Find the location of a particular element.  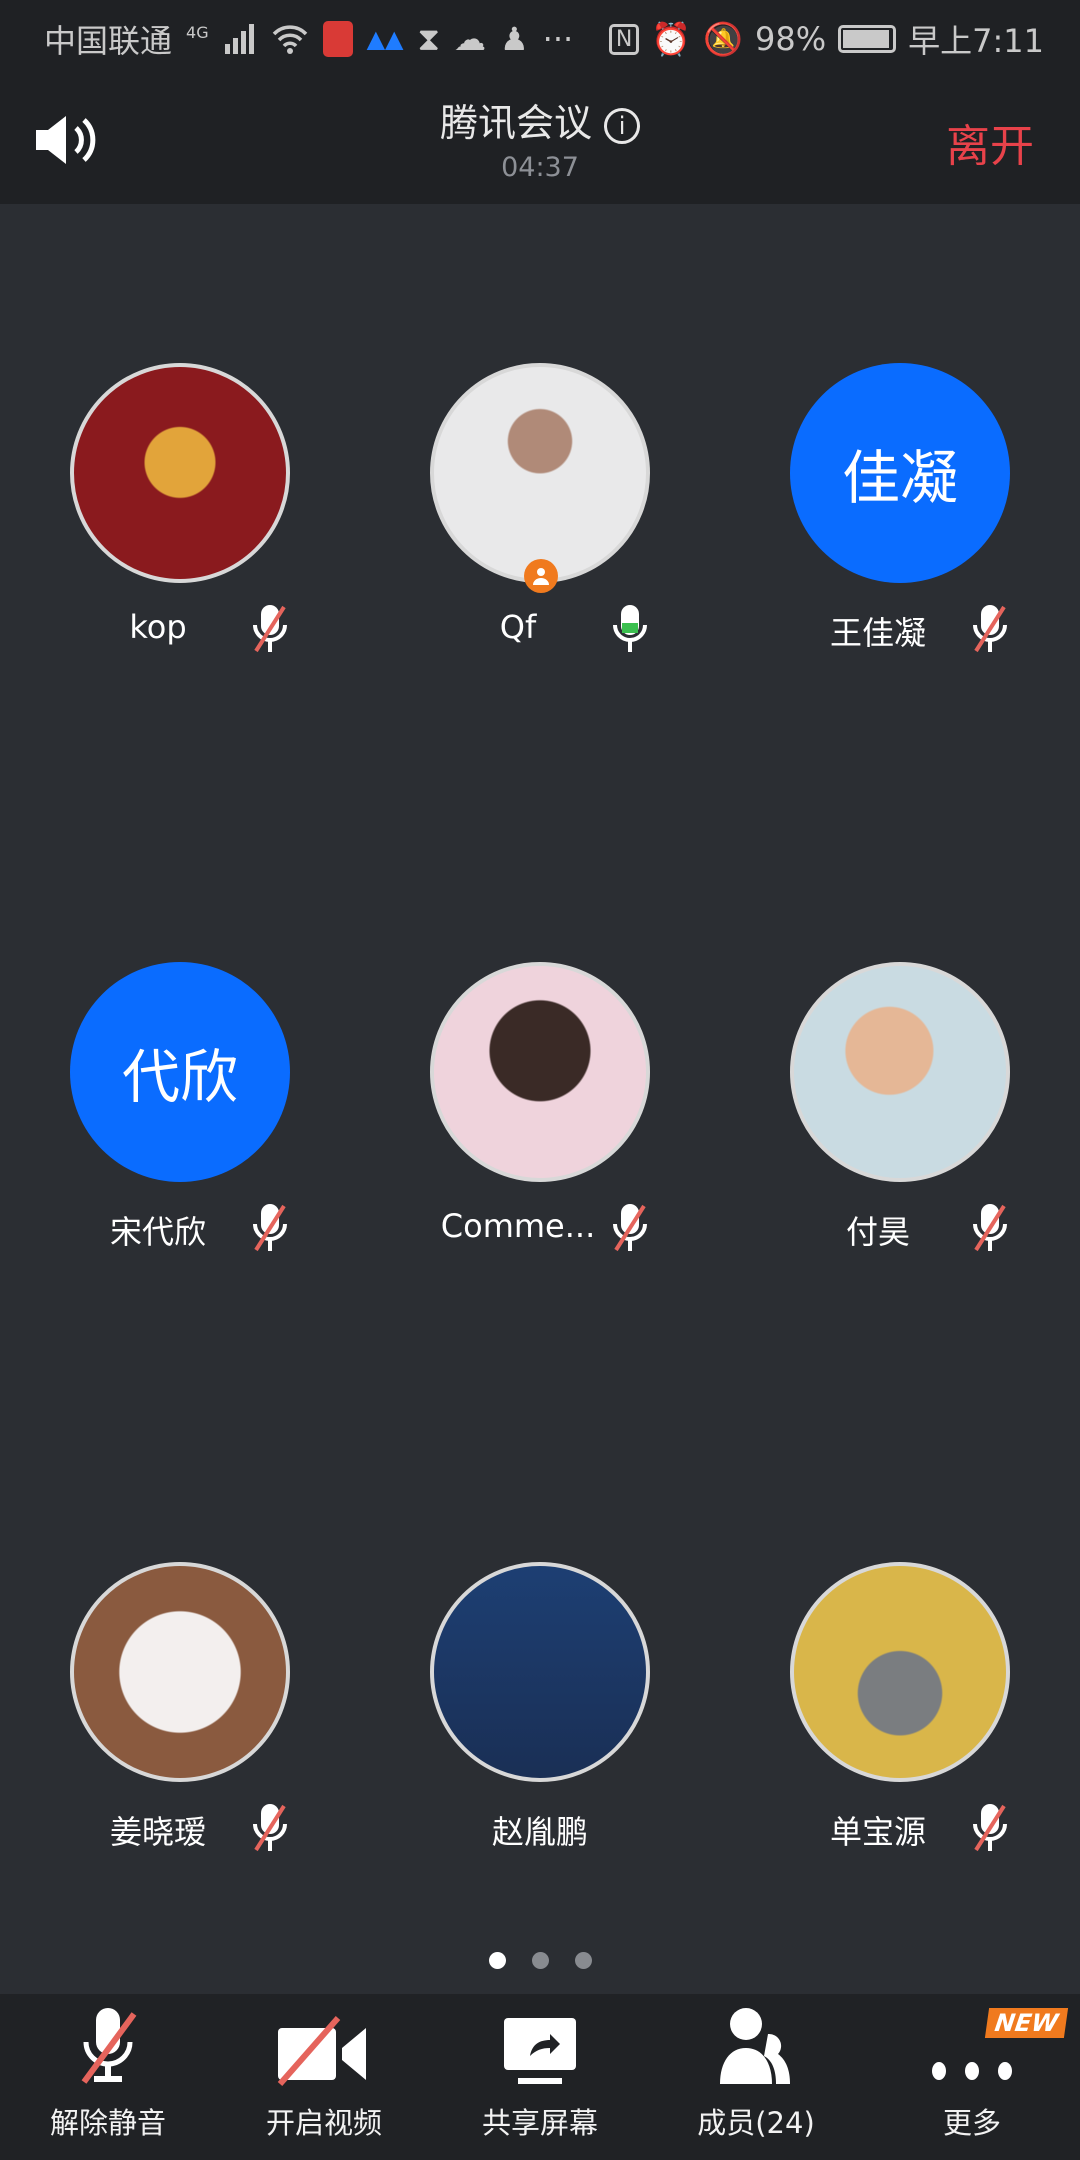

avatar: 佳凝 is located at coordinates (900, 473).